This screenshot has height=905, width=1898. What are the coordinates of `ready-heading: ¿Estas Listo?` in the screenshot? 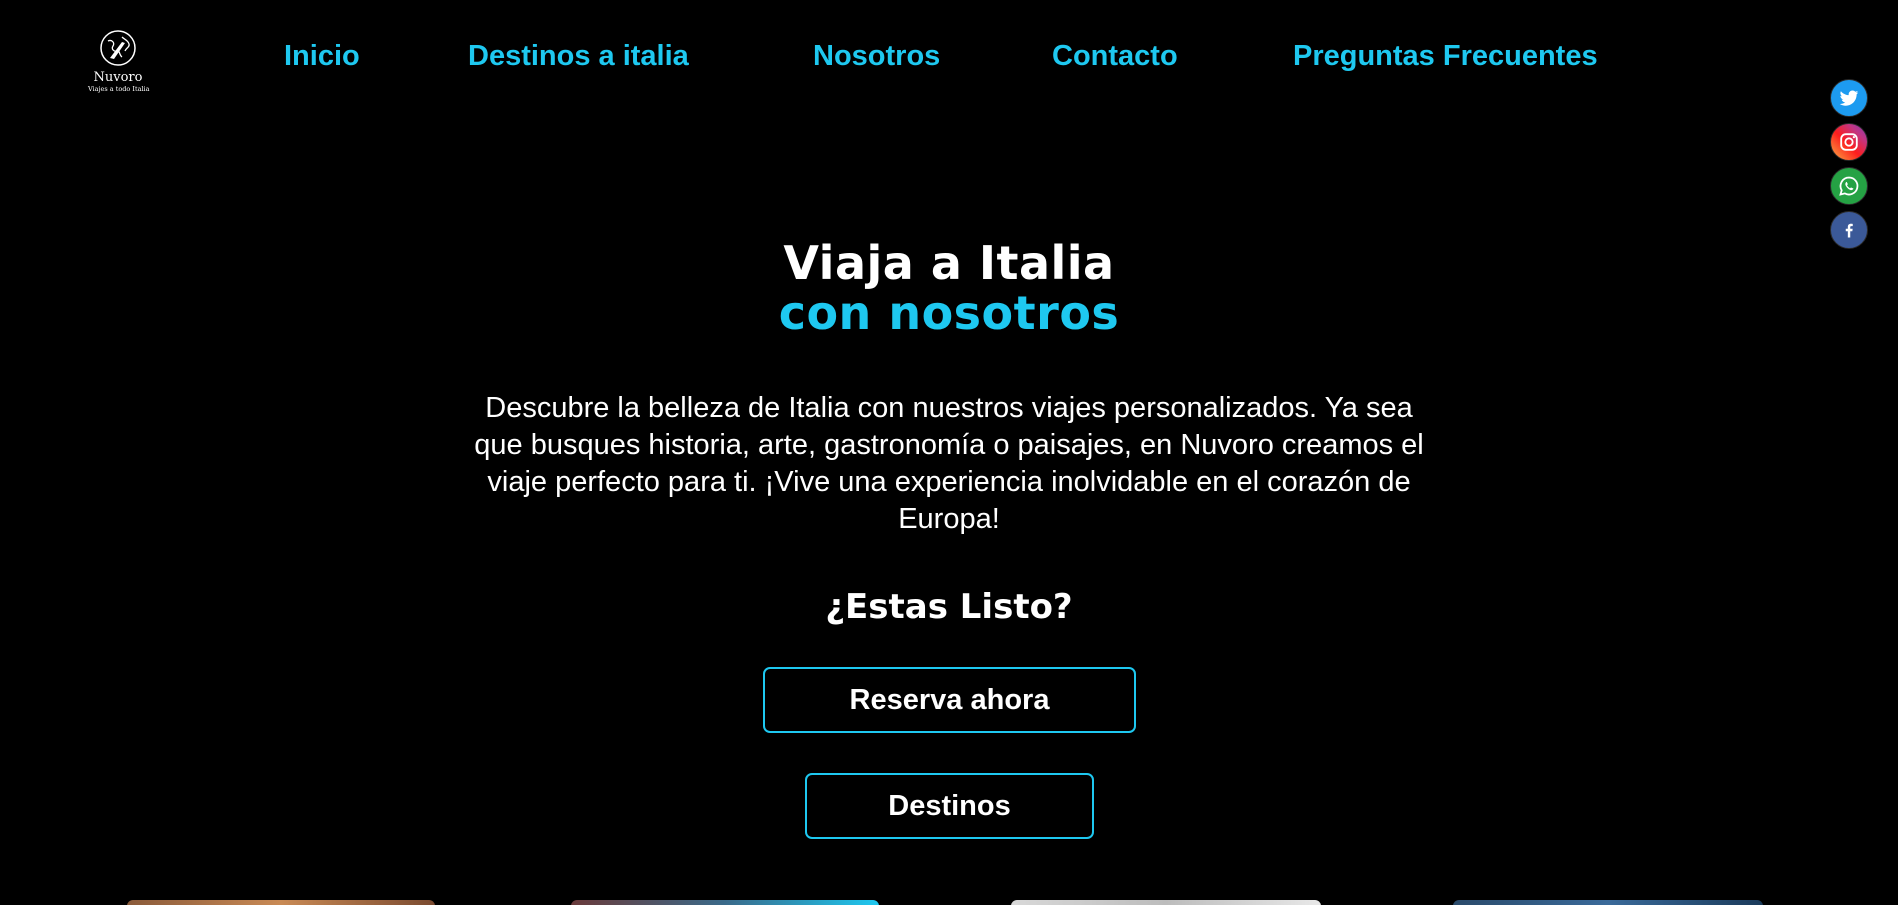 It's located at (949, 607).